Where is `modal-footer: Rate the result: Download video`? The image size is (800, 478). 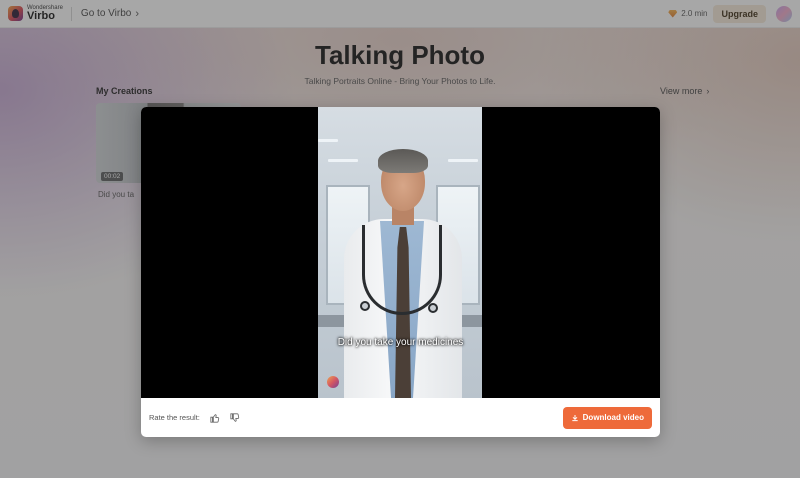
modal-footer: Rate the result: Download video is located at coordinates (400, 417).